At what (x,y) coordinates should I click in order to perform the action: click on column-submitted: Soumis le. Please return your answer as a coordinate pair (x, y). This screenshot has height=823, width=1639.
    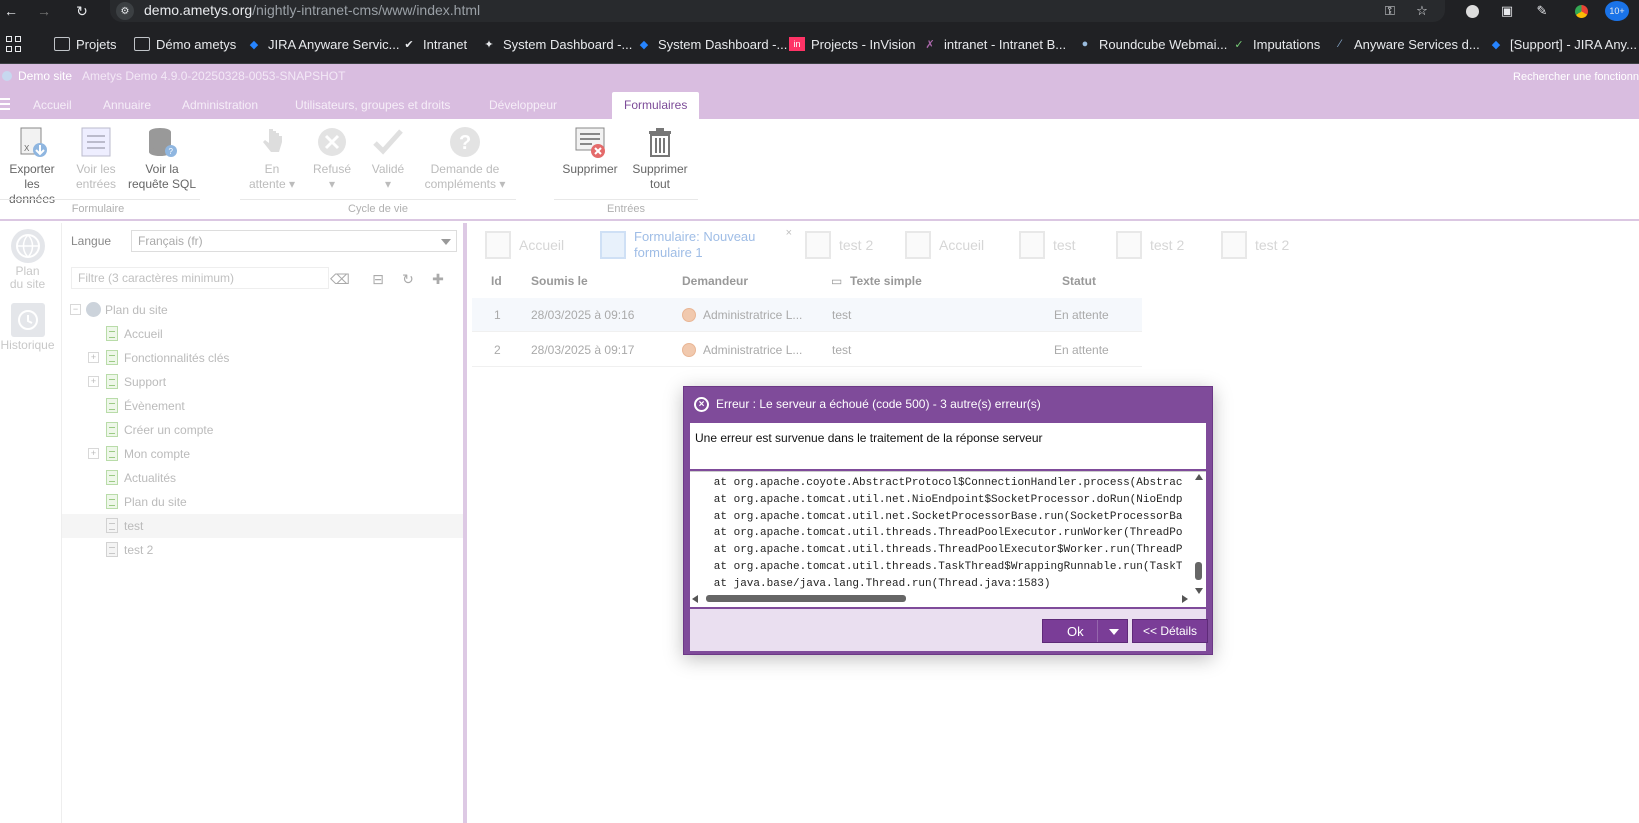
    Looking at the image, I should click on (559, 281).